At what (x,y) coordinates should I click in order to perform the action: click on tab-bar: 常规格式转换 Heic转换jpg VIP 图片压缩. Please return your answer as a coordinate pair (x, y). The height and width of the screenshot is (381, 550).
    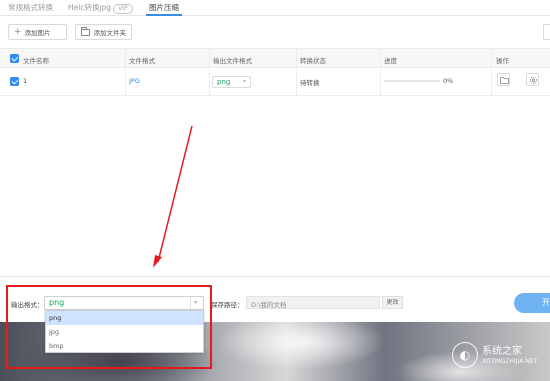
    Looking at the image, I should click on (275, 8).